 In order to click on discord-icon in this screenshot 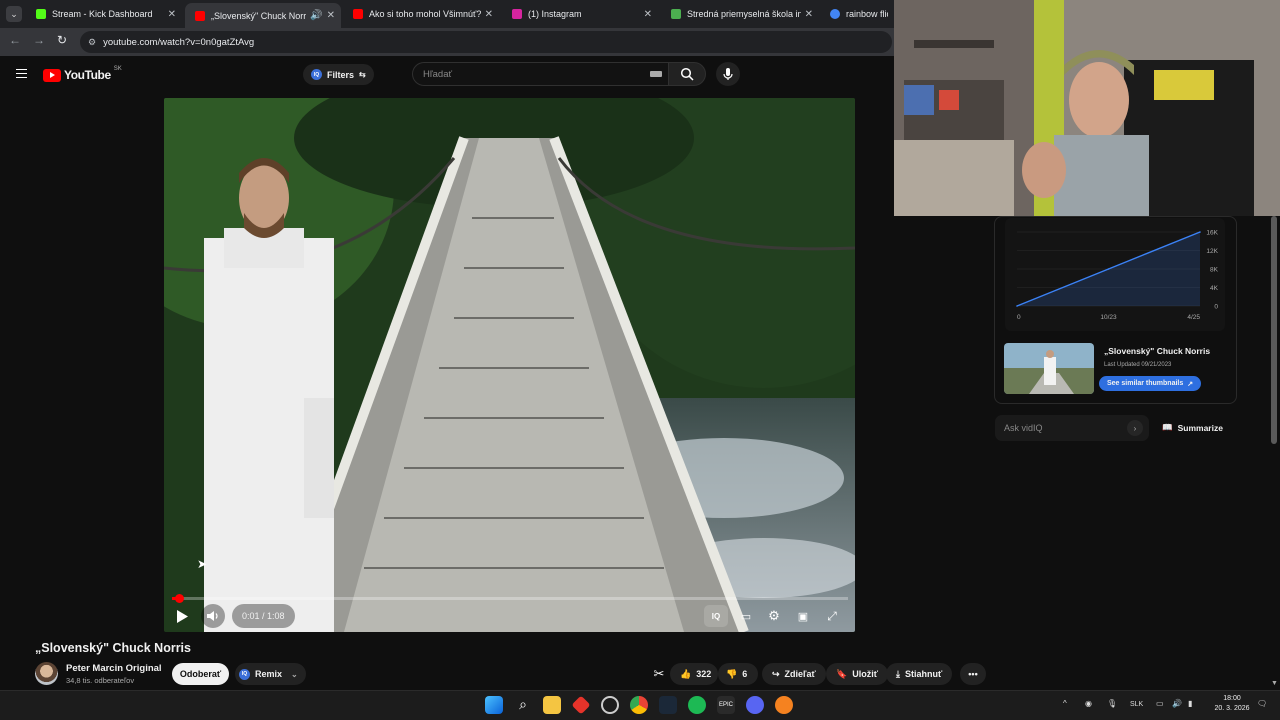, I will do `click(755, 705)`.